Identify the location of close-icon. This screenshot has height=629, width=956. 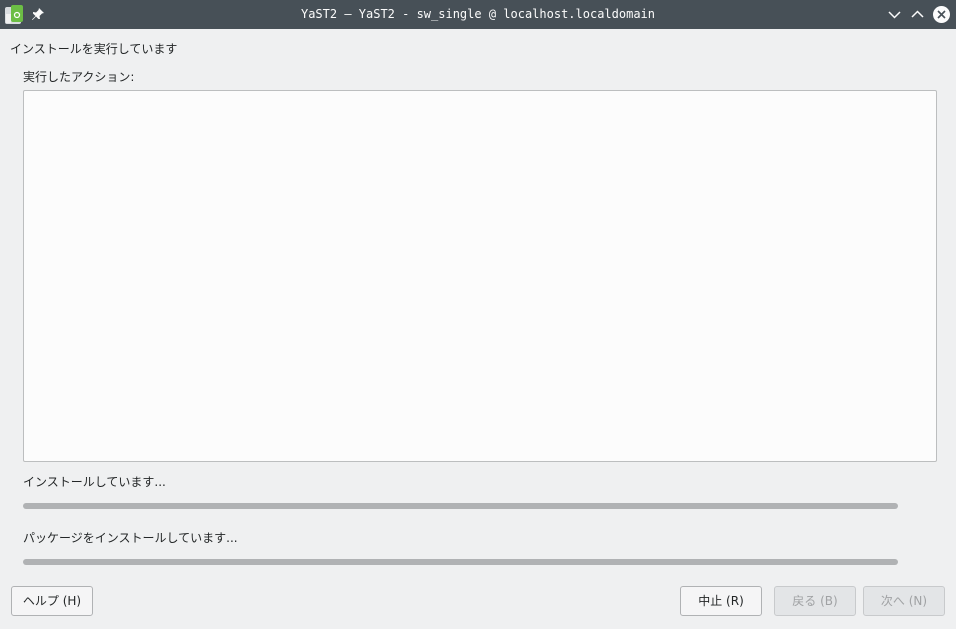
(941, 14).